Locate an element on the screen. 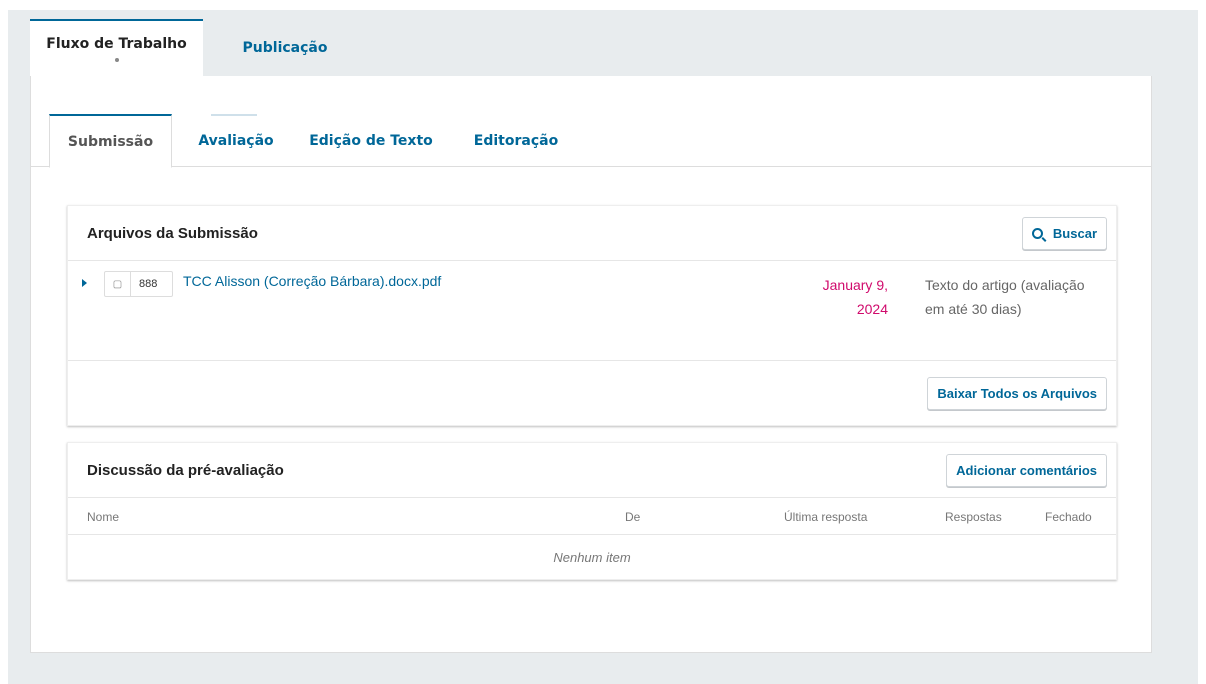 This screenshot has width=1206, height=684. download-all-button: Baixar Todos os Arquivos is located at coordinates (1017, 393).